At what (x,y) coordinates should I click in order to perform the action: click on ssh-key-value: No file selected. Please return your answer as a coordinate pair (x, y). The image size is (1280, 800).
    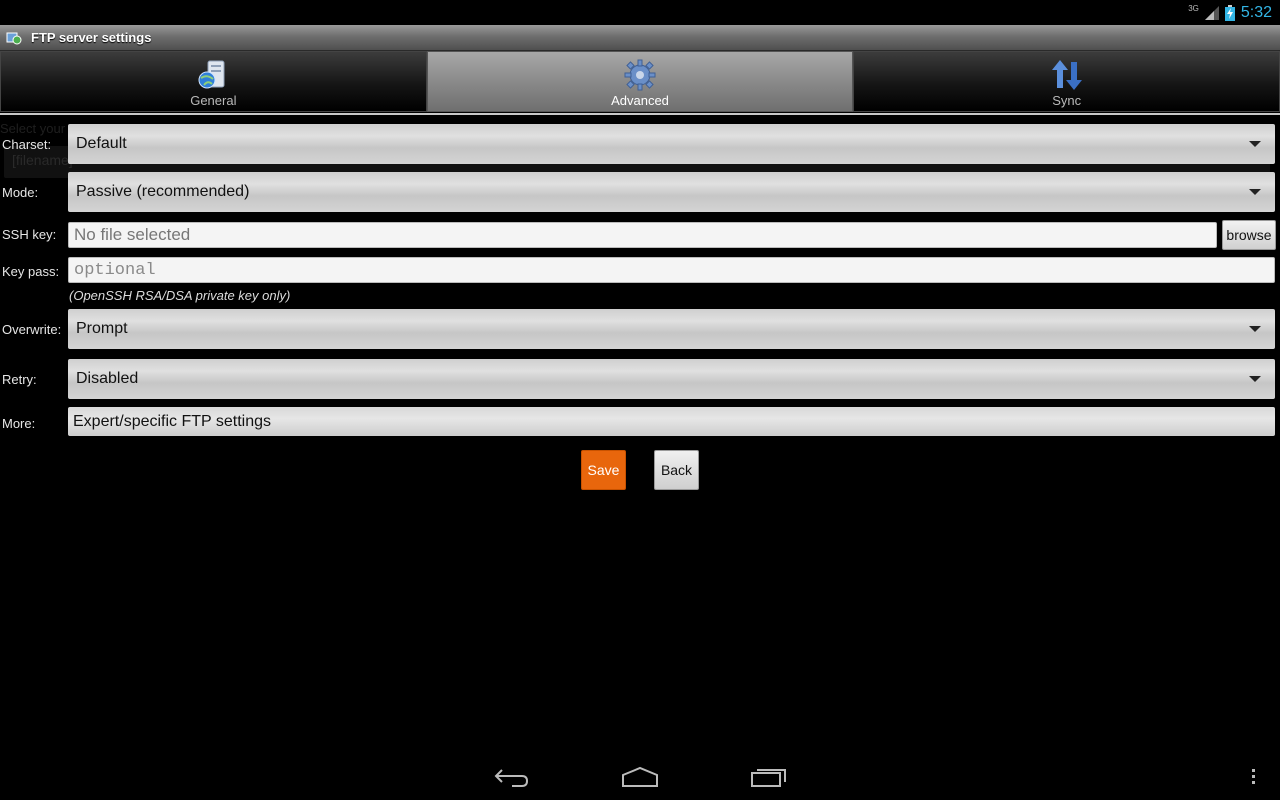
    Looking at the image, I should click on (132, 234).